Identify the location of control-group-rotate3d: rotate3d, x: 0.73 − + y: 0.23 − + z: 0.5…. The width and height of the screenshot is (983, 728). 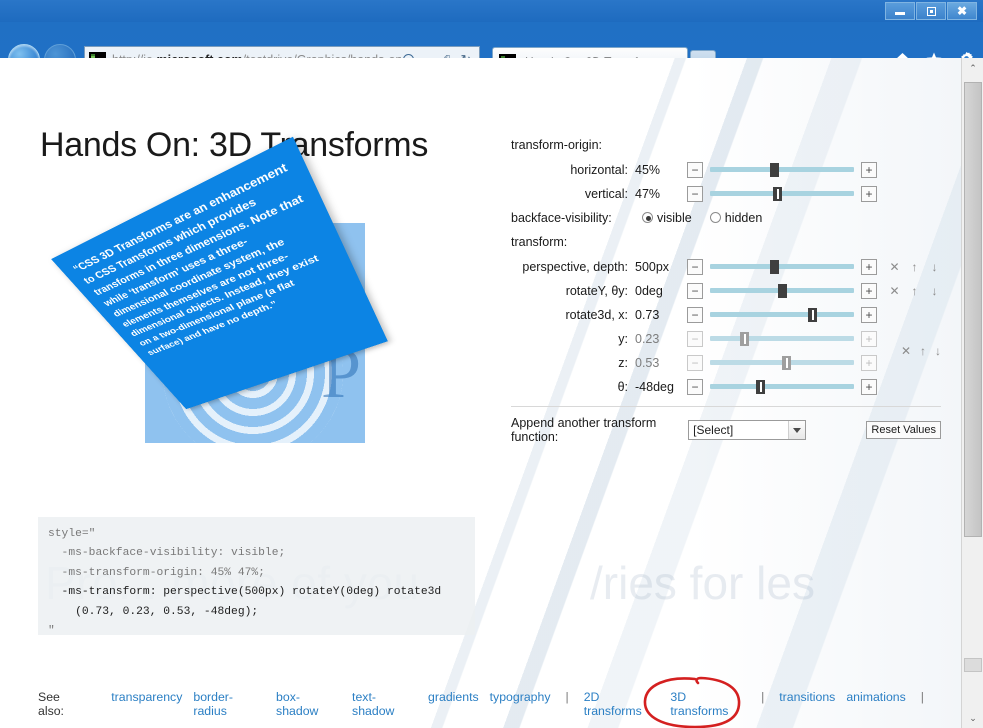
(726, 351).